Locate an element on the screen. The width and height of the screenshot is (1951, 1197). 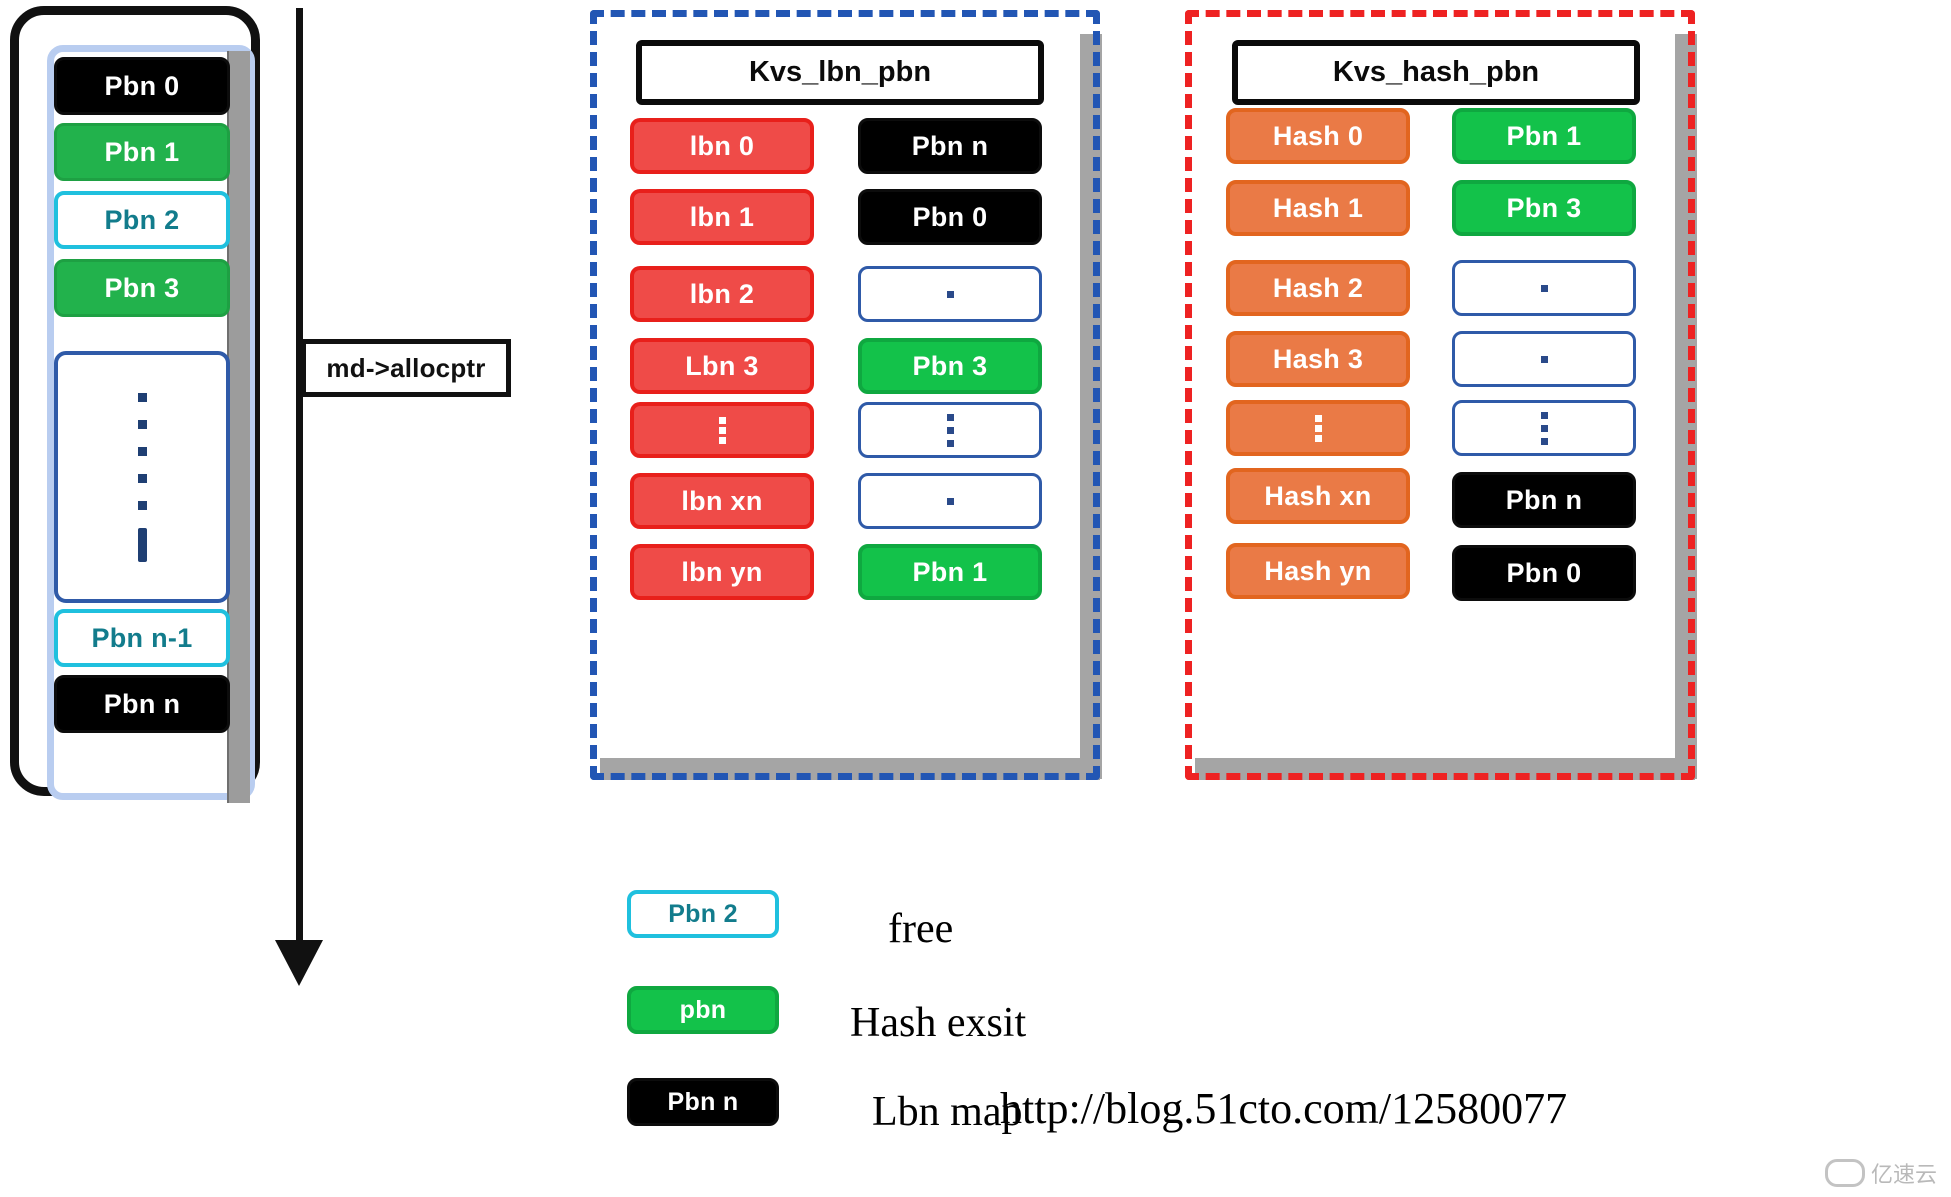
hash-value-1: Pbn 3 is located at coordinates (1544, 208).